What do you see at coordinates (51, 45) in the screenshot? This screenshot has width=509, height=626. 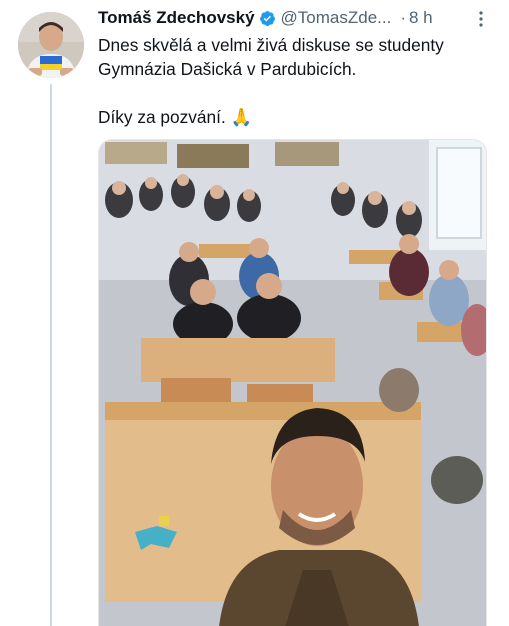 I see `author-avatar` at bounding box center [51, 45].